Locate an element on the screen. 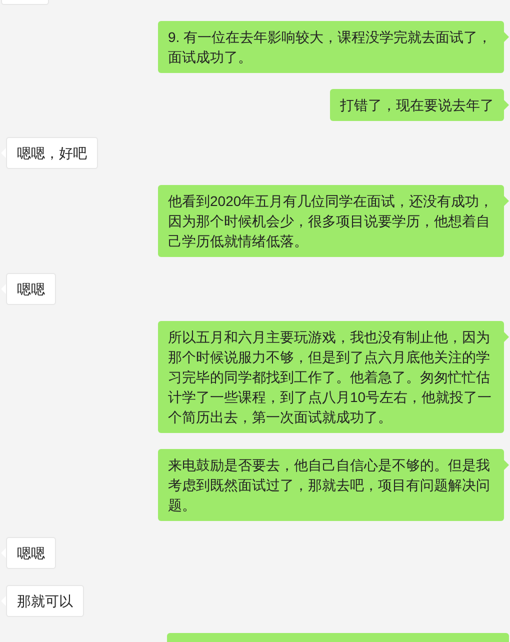 The image size is (510, 642). message-text: 那就可以 is located at coordinates (45, 601).